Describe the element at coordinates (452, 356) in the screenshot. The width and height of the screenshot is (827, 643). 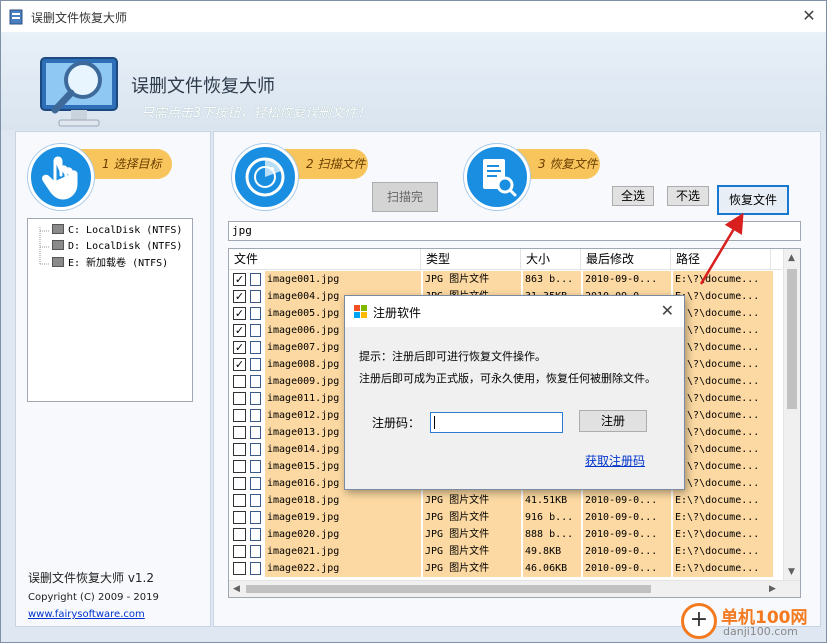
I see `dialog-hint-line-1: 提示：注册后即可进行恢复文件操作。` at that location.